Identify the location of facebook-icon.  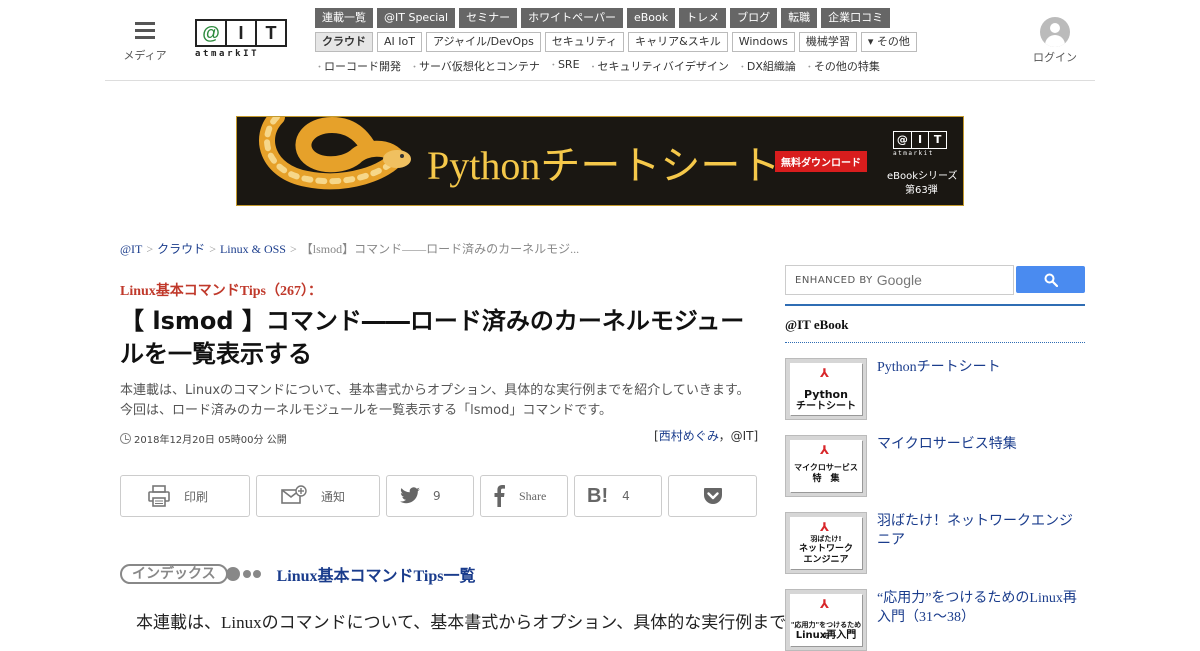
(499, 496).